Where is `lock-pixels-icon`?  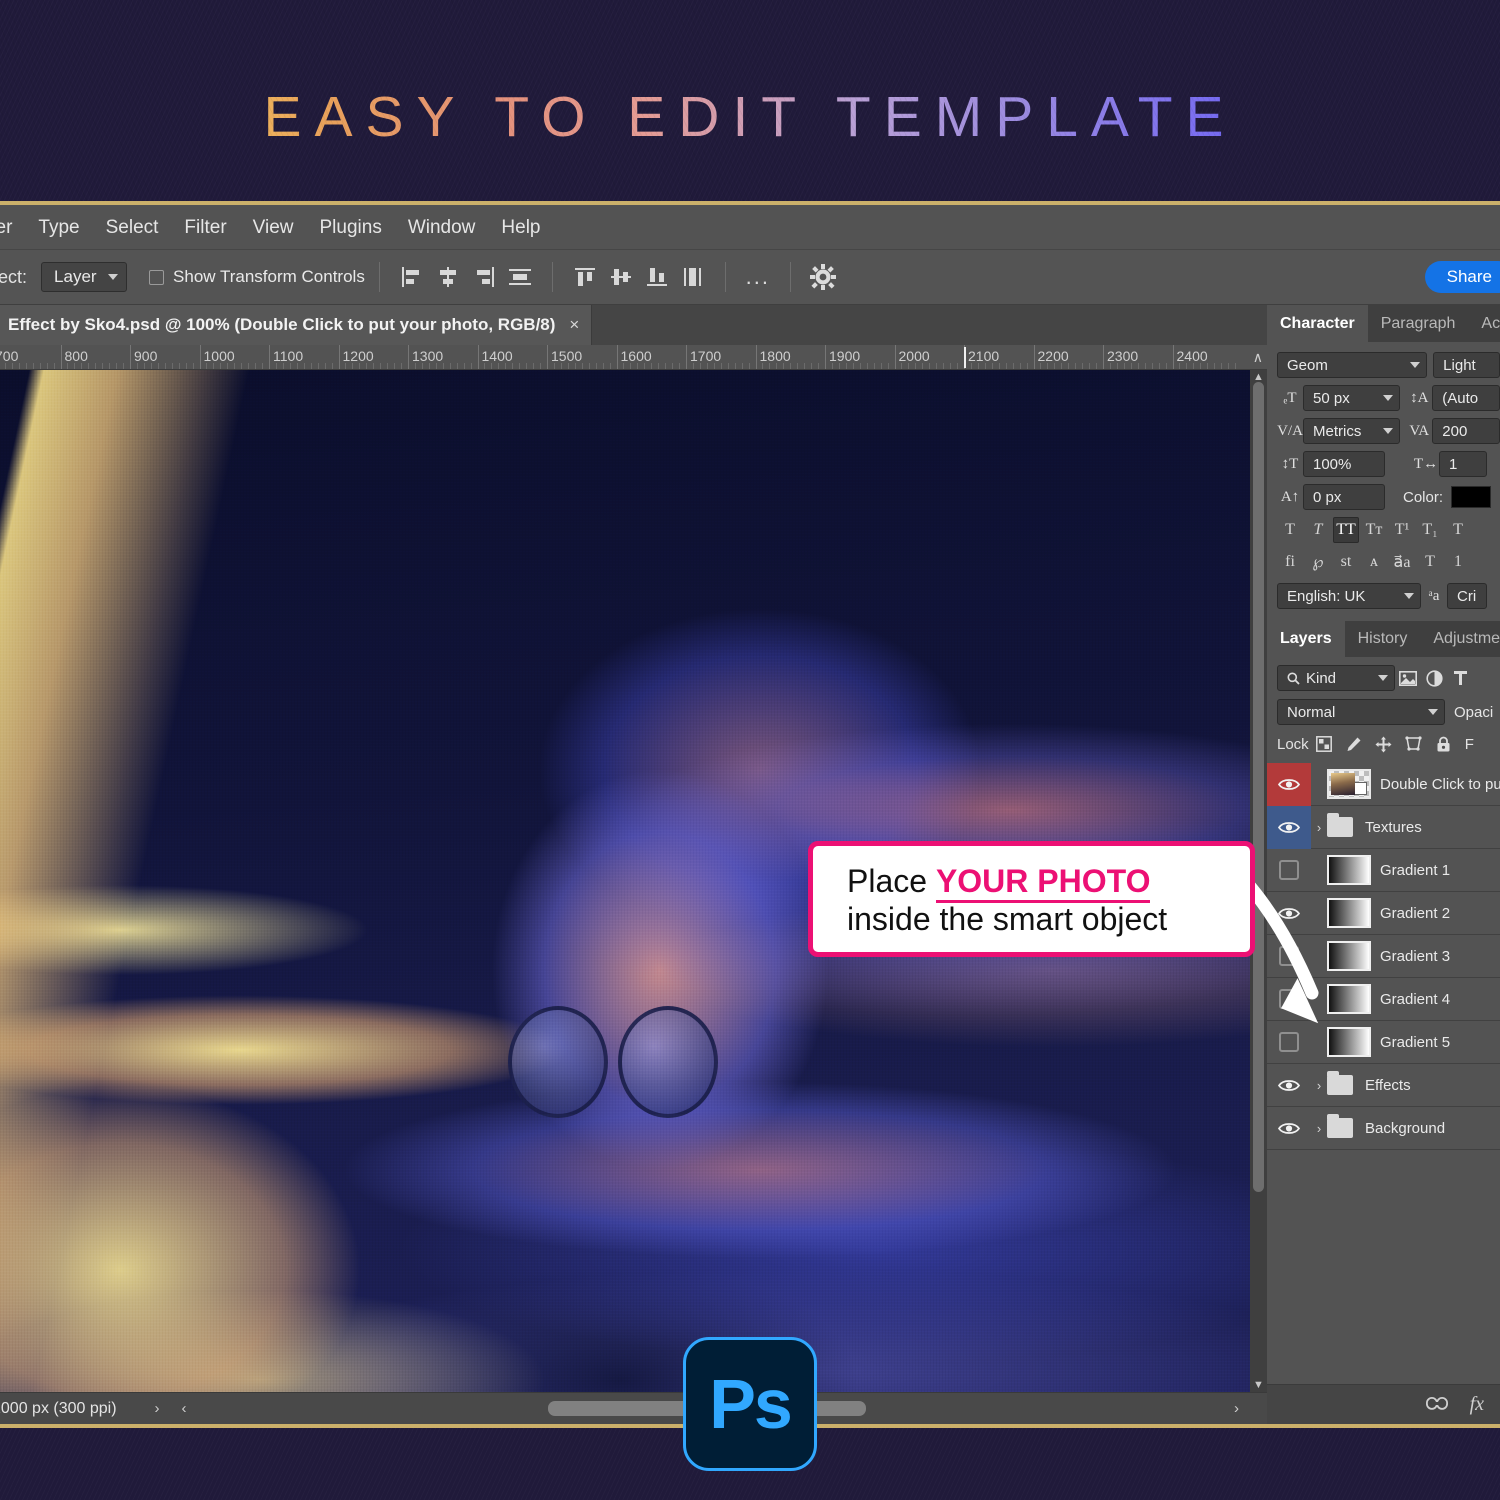
lock-pixels-icon is located at coordinates (1354, 744).